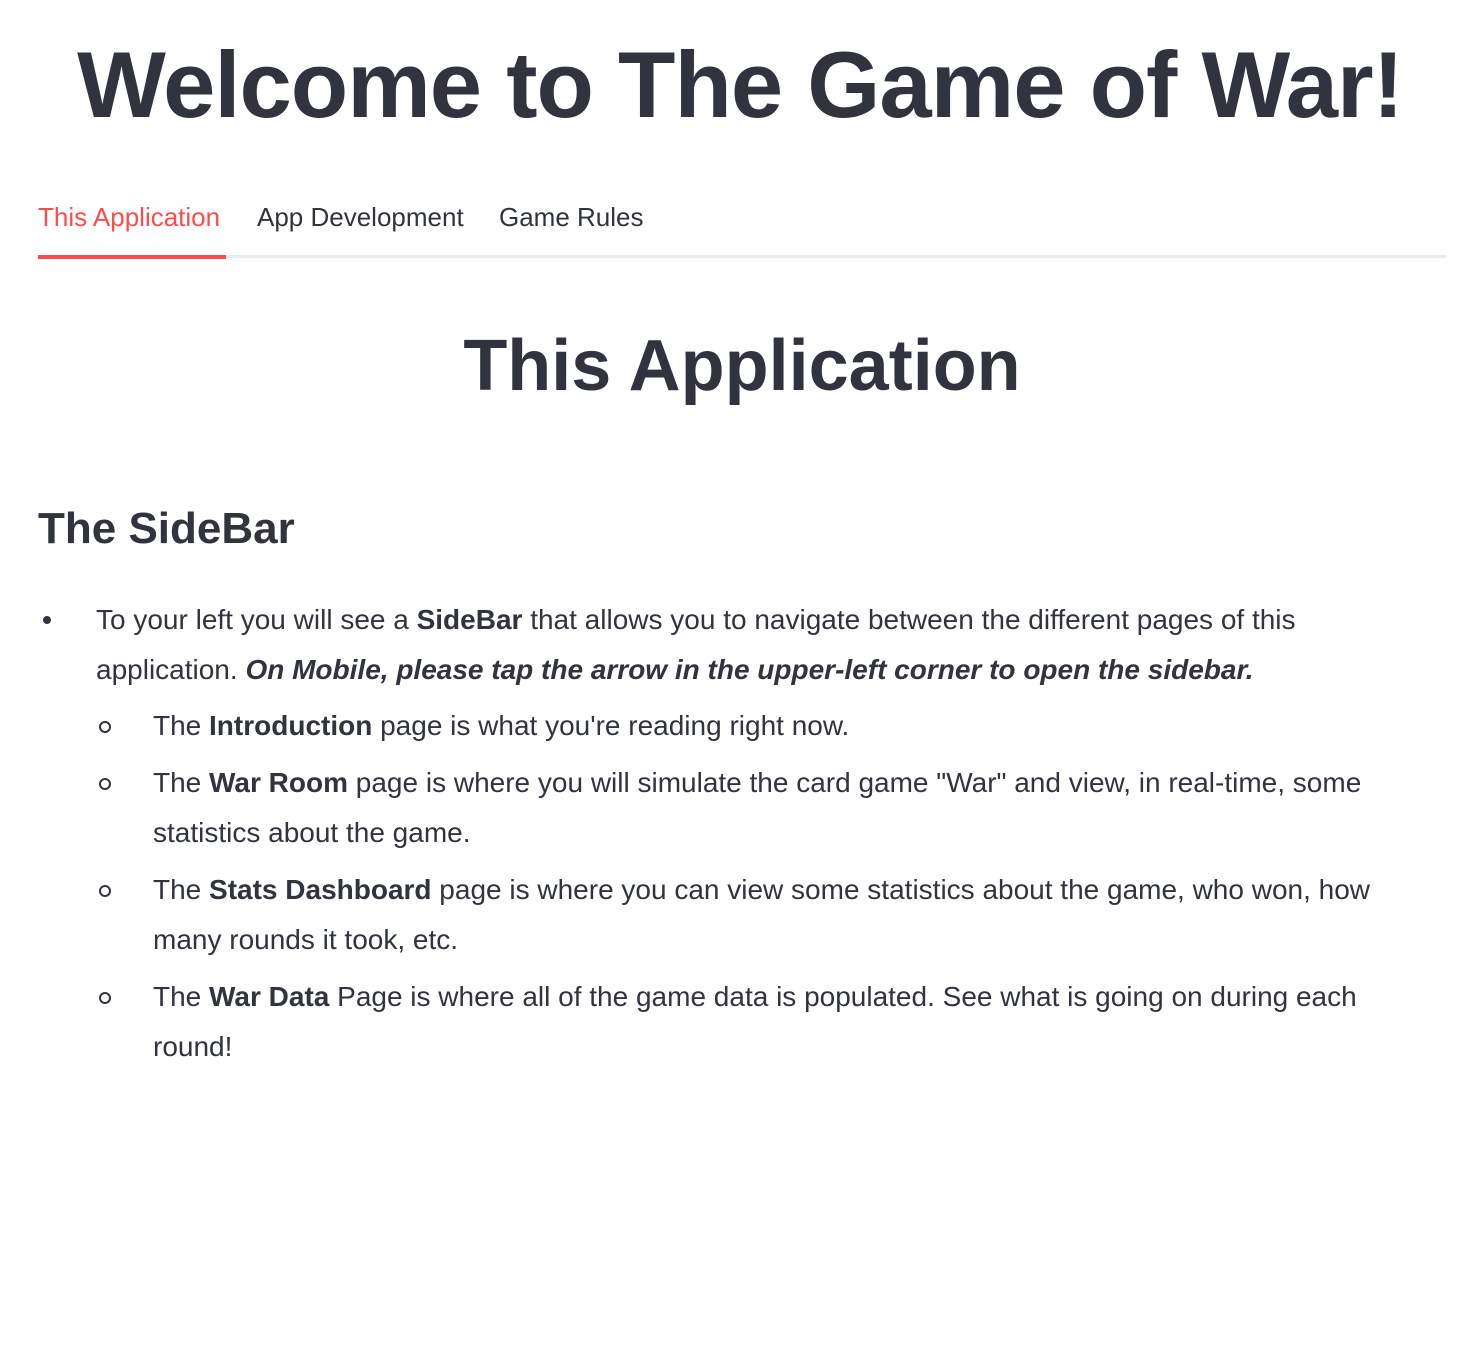 The image size is (1466, 1366). Describe the element at coordinates (132, 257) in the screenshot. I see `active-tab-indicator` at that location.